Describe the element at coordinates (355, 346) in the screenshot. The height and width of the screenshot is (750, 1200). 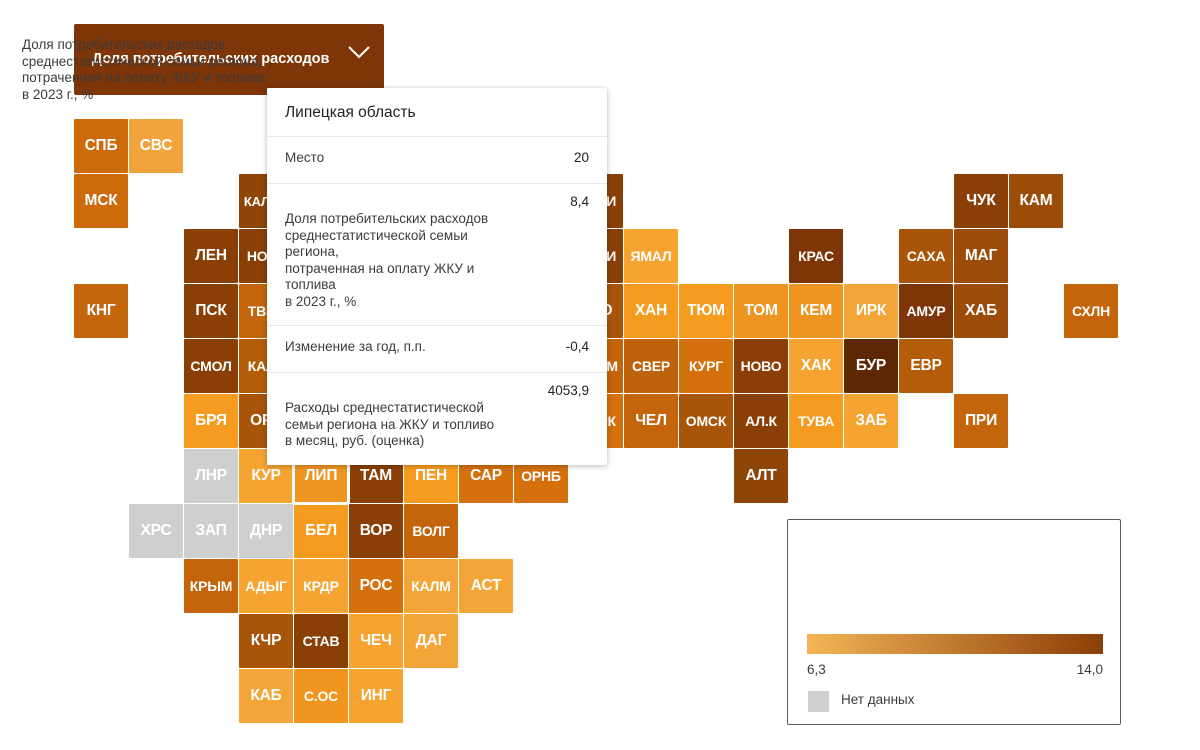
I see `tooltip-row-label: Изменение за год, п.п.` at that location.